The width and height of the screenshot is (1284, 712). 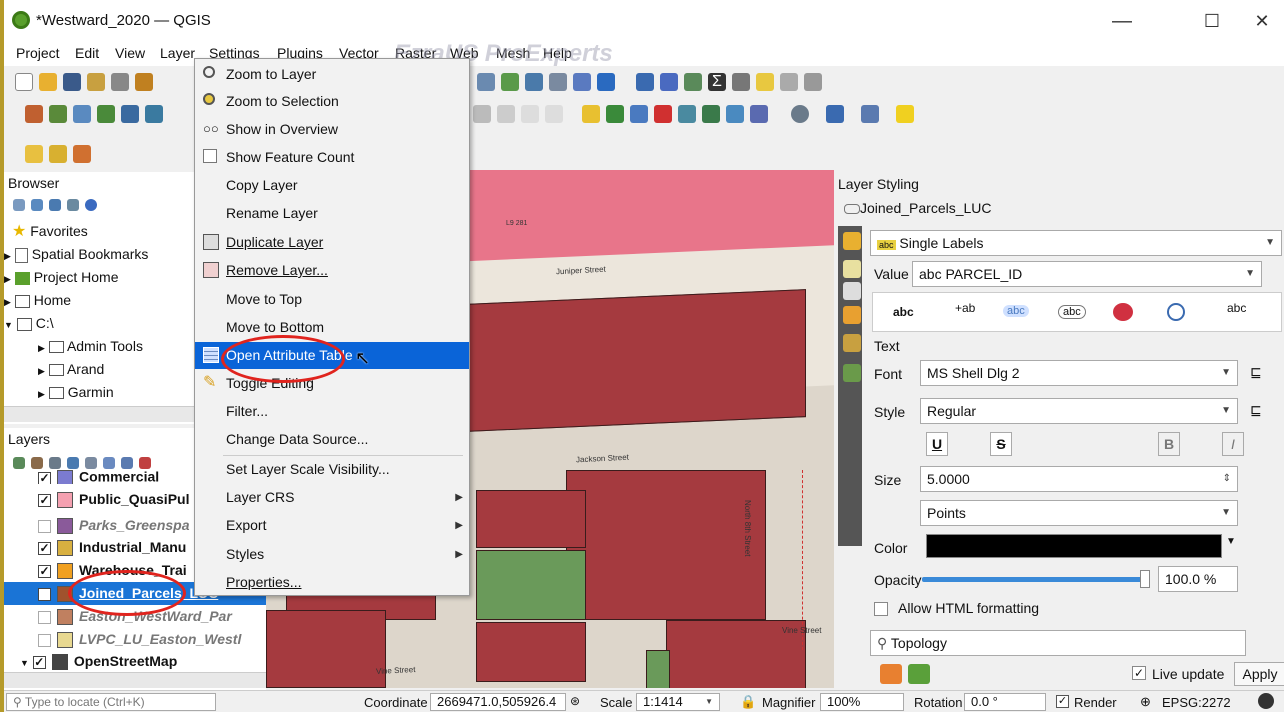 What do you see at coordinates (834, 114) in the screenshot?
I see `python-icon` at bounding box center [834, 114].